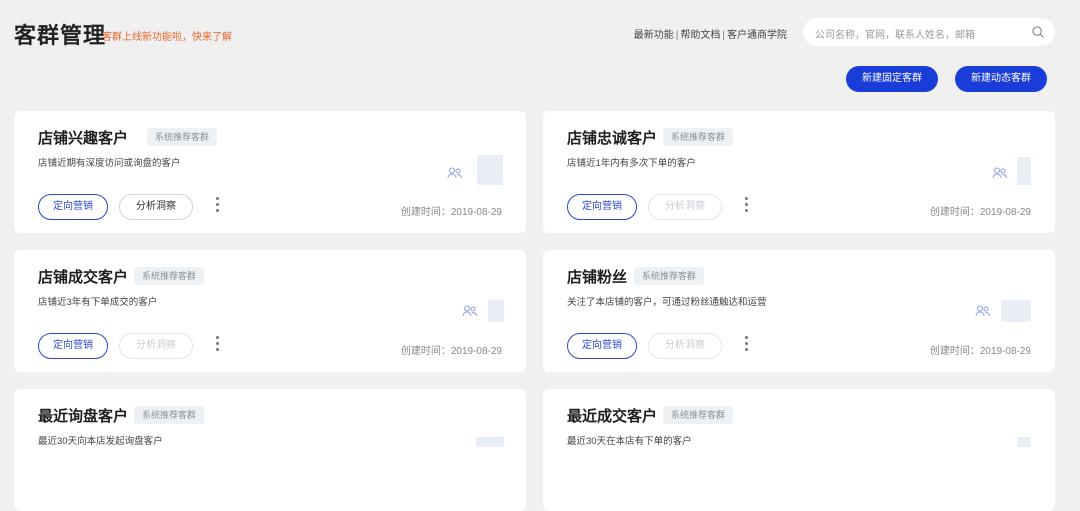 The image size is (1080, 511). Describe the element at coordinates (1038, 32) in the screenshot. I see `search-icon` at that location.